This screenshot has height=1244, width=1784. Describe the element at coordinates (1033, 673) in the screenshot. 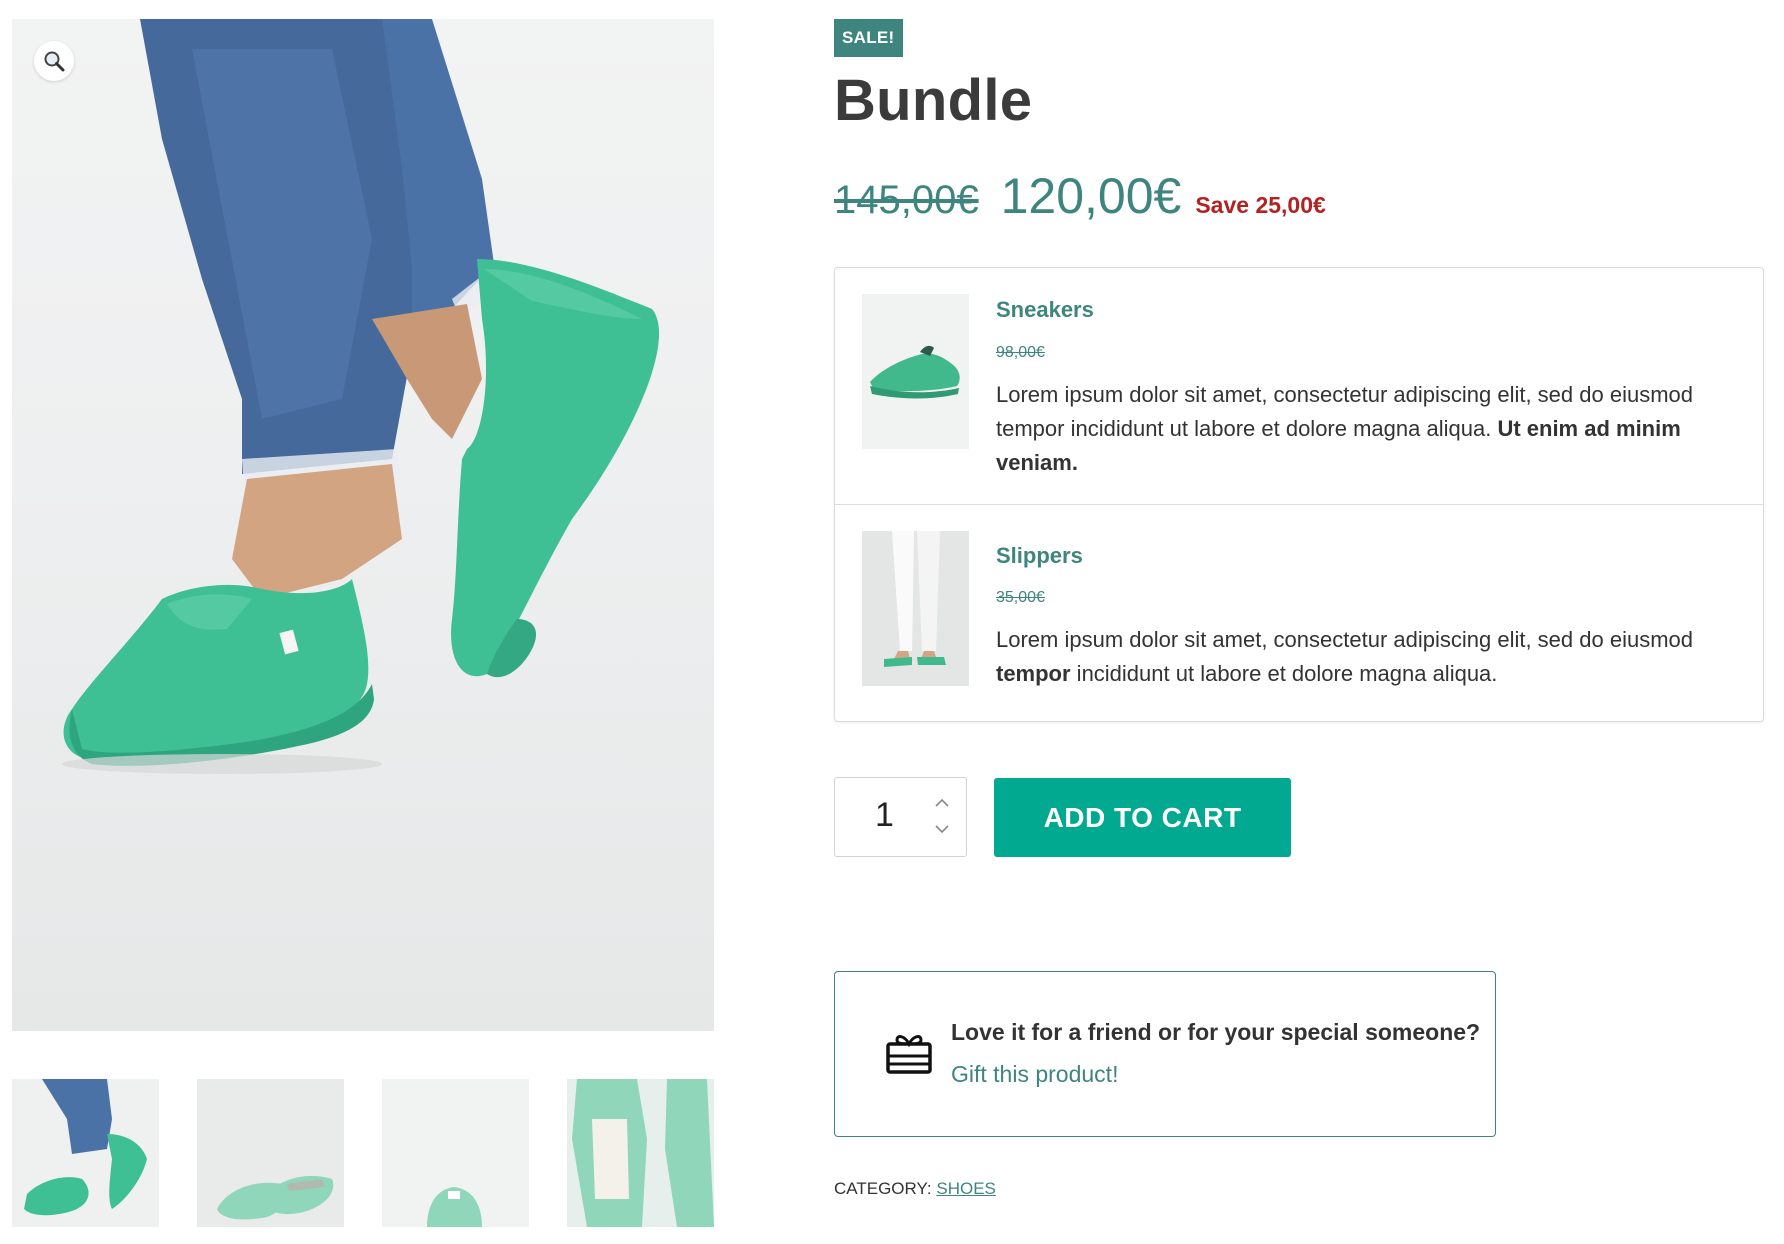

I see `description-bold-text: tempor` at that location.